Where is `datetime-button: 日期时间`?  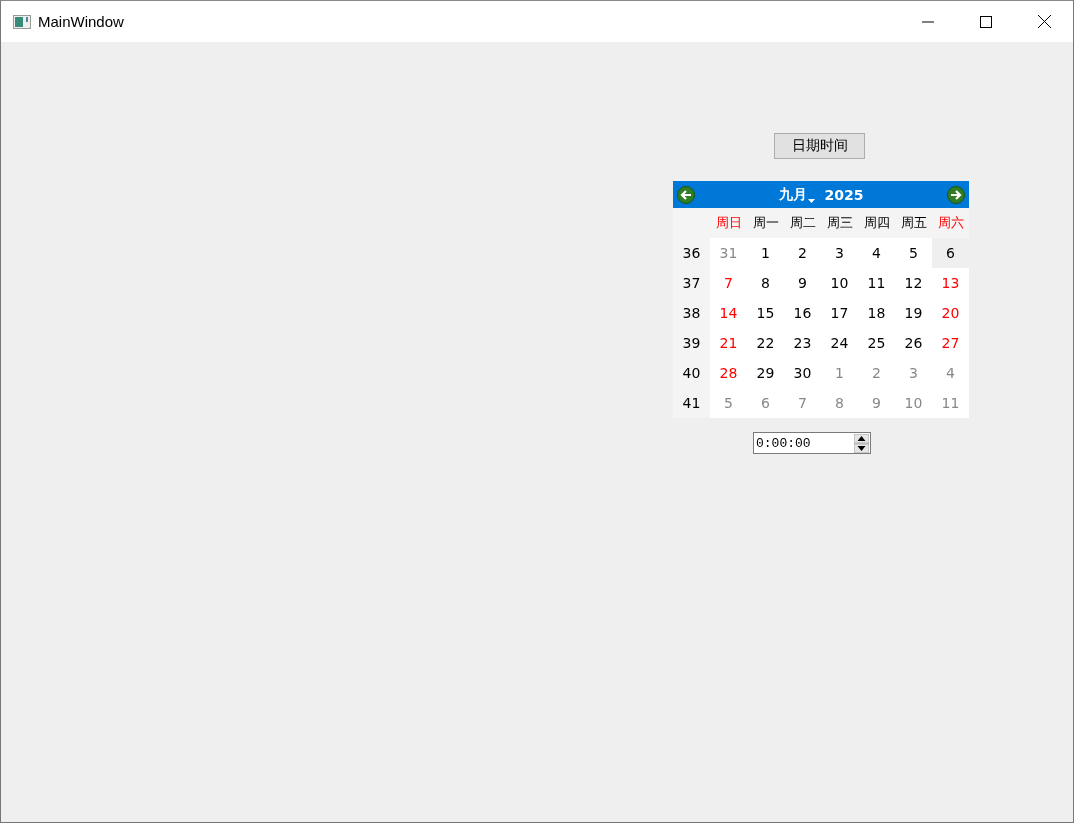
datetime-button: 日期时间 is located at coordinates (819, 146).